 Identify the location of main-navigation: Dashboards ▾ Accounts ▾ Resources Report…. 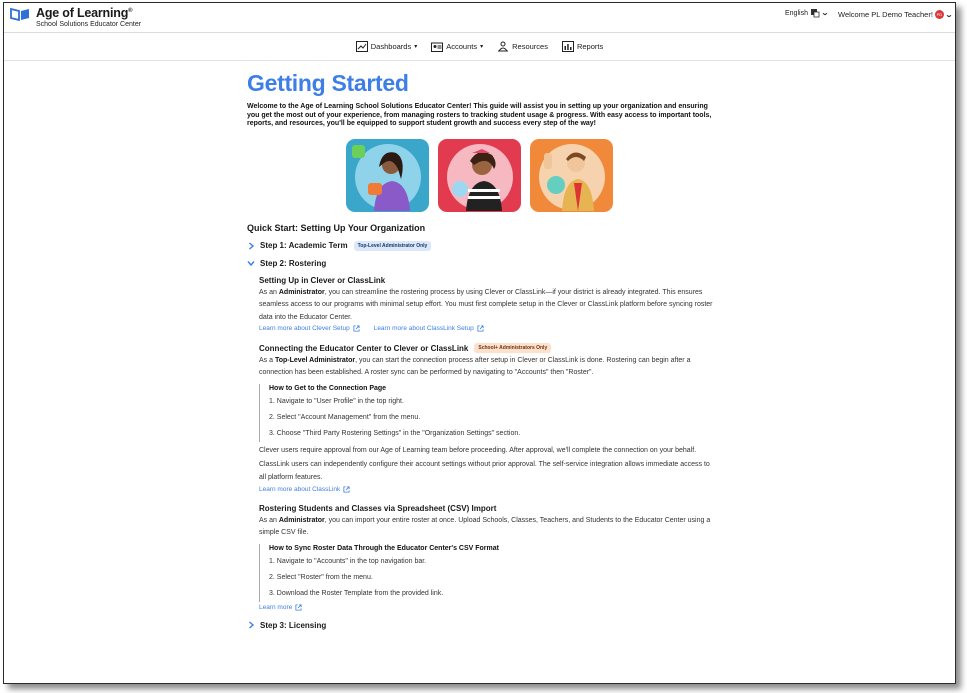
(479, 47).